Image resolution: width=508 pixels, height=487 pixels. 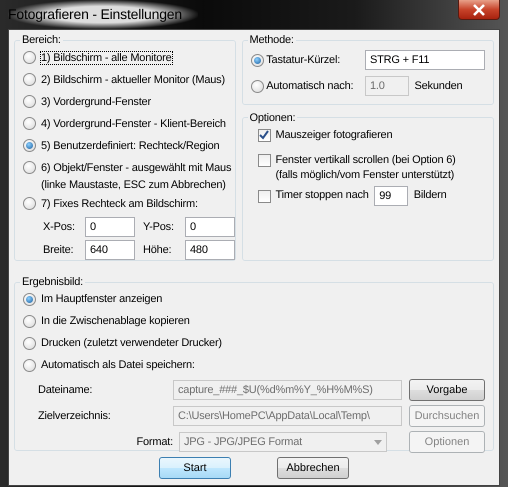 I want to click on field-label: Höhe:, so click(x=157, y=250).